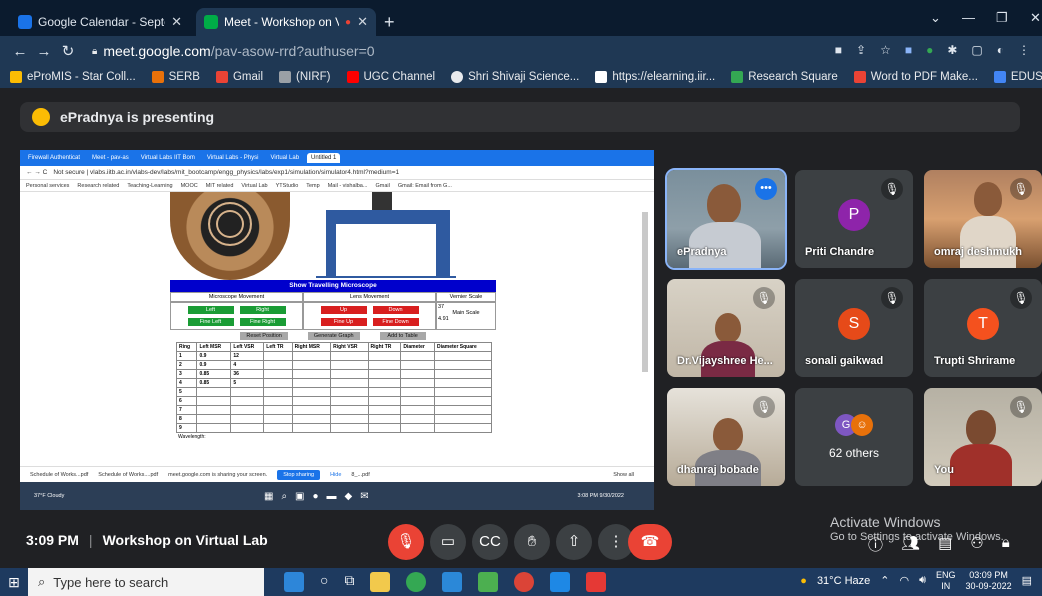 The width and height of the screenshot is (1042, 596). What do you see at coordinates (854, 328) in the screenshot?
I see `participant-tile: S 🎙︎ sonali gaikwad` at bounding box center [854, 328].